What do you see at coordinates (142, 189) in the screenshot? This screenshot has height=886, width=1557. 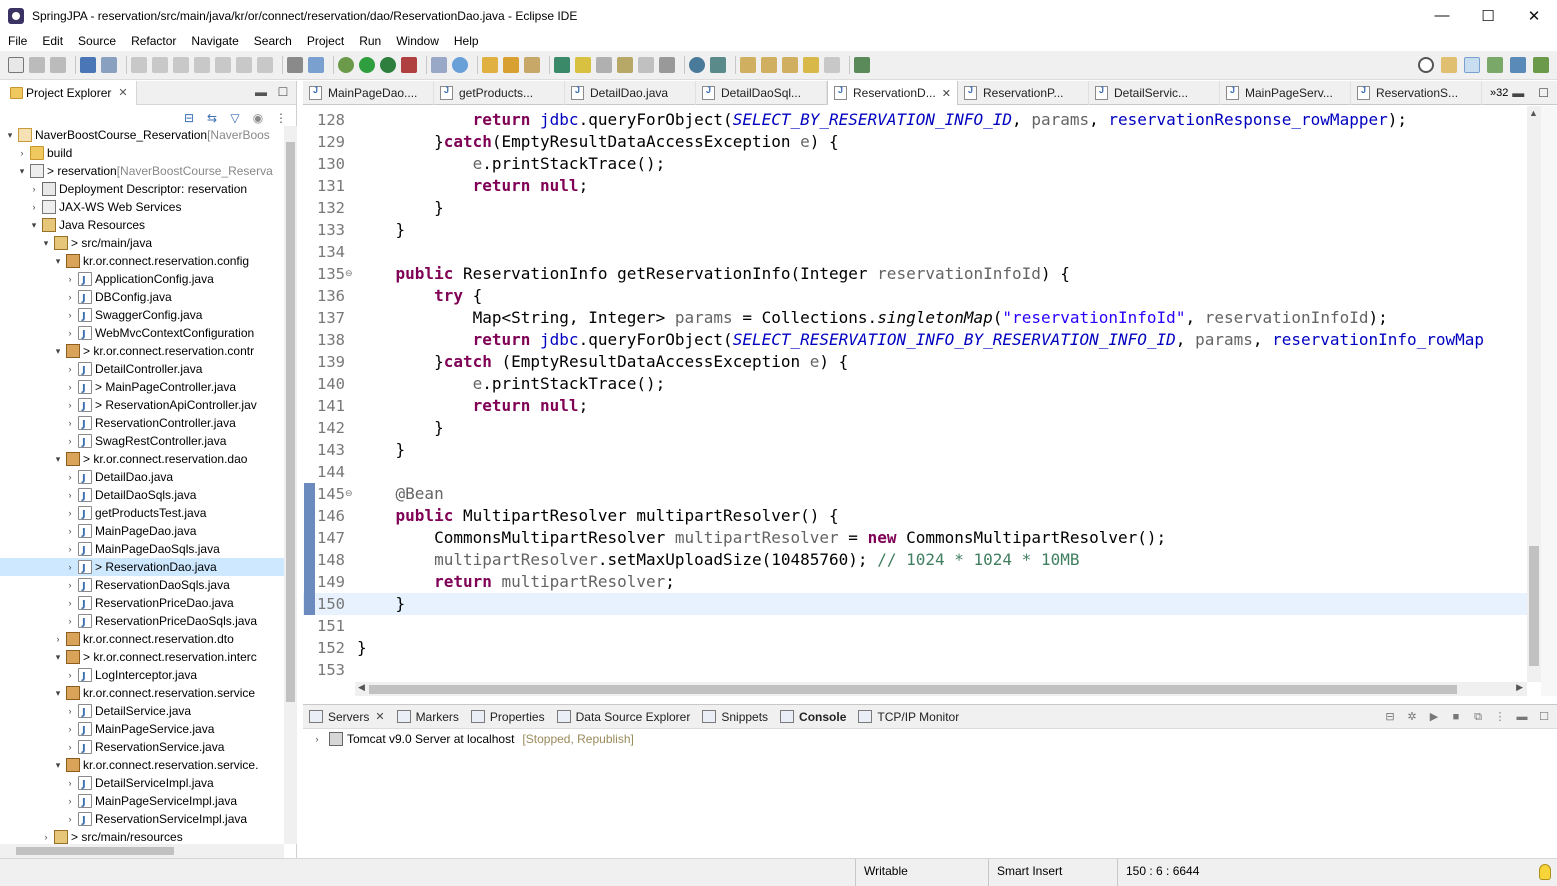 I see `tree-item: › Deployment Descriptor: reservation` at bounding box center [142, 189].